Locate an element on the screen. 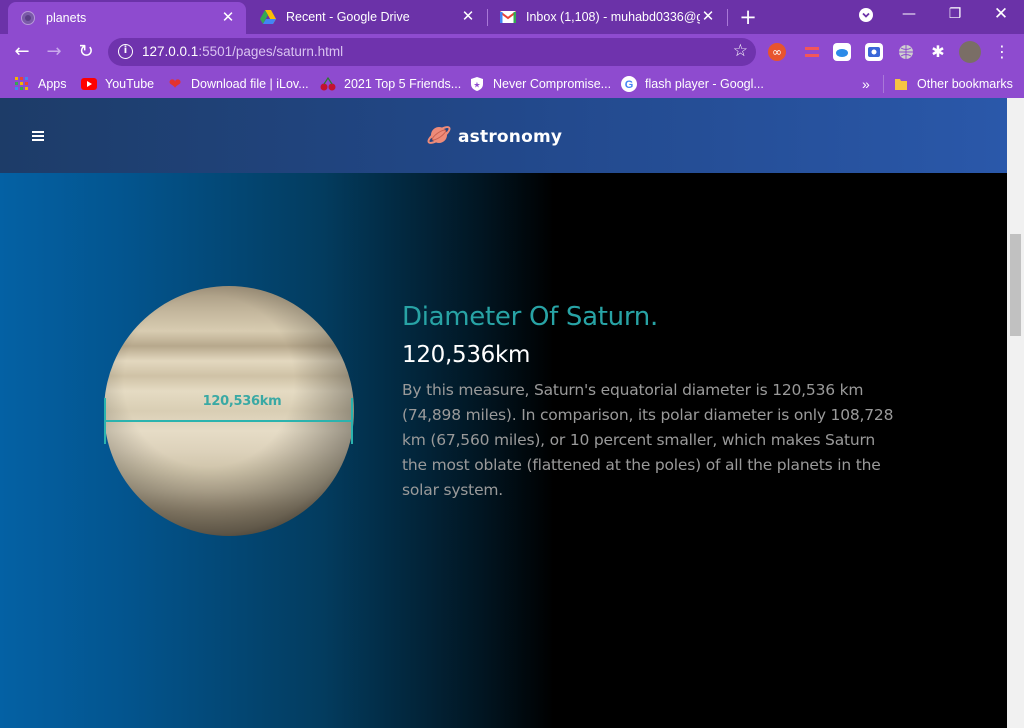  cherries-icon is located at coordinates (328, 84).